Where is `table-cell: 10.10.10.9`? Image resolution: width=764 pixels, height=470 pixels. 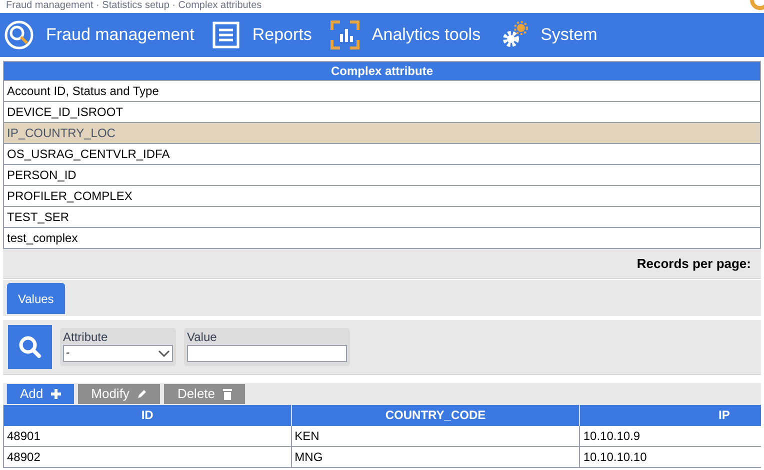 table-cell: 10.10.10.9 is located at coordinates (670, 436).